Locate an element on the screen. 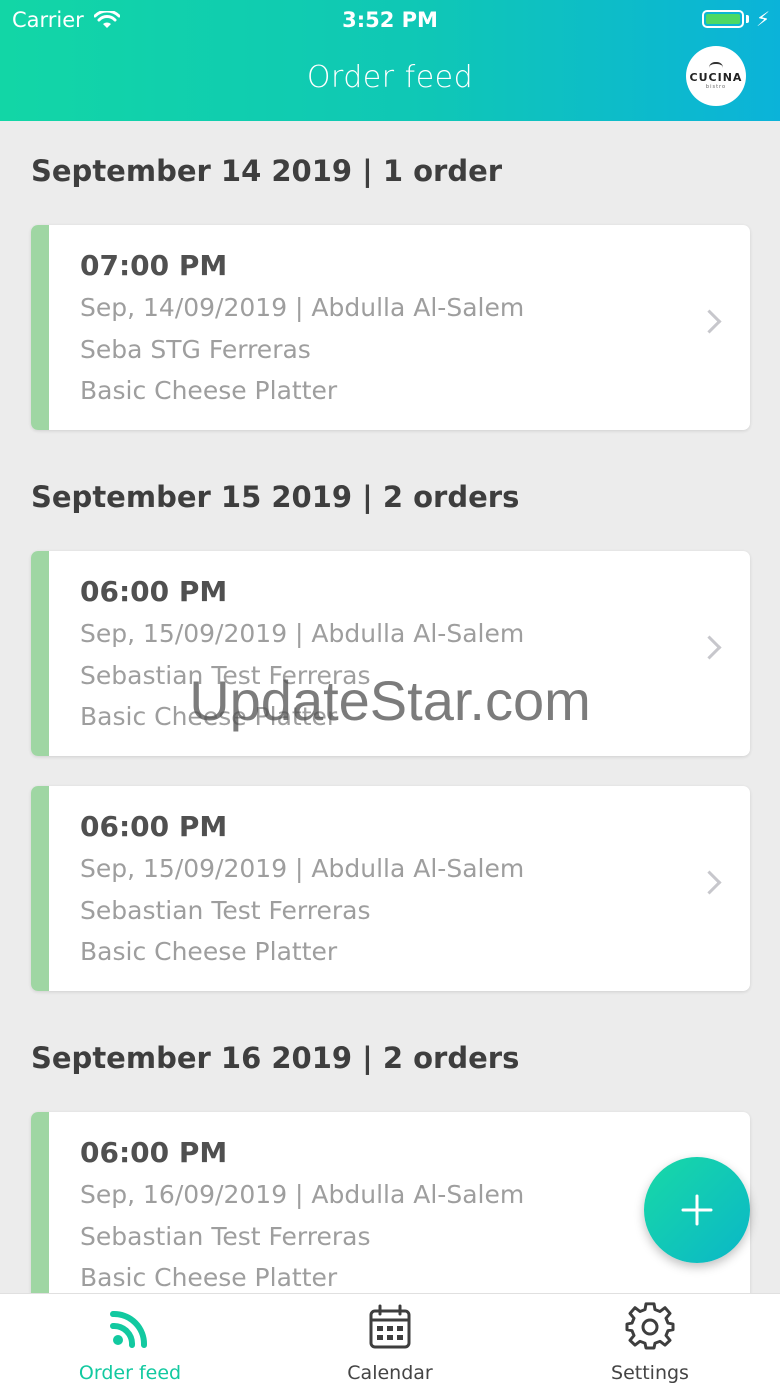 The width and height of the screenshot is (780, 1388). battery-tip is located at coordinates (747, 19).